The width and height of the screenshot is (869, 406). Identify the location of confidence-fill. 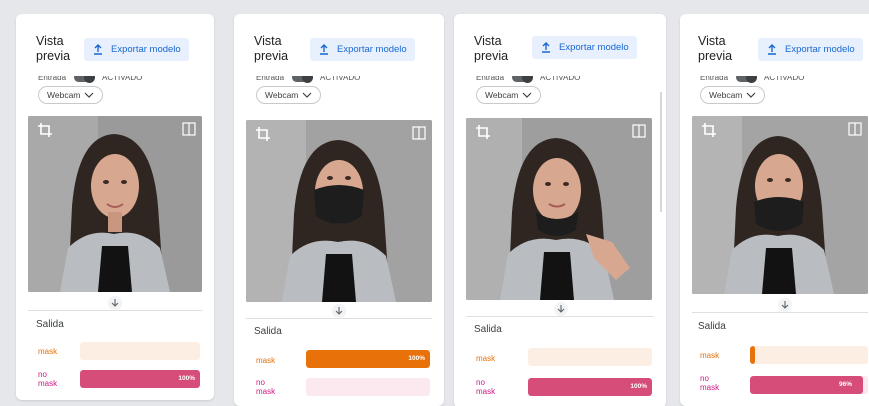
(752, 355).